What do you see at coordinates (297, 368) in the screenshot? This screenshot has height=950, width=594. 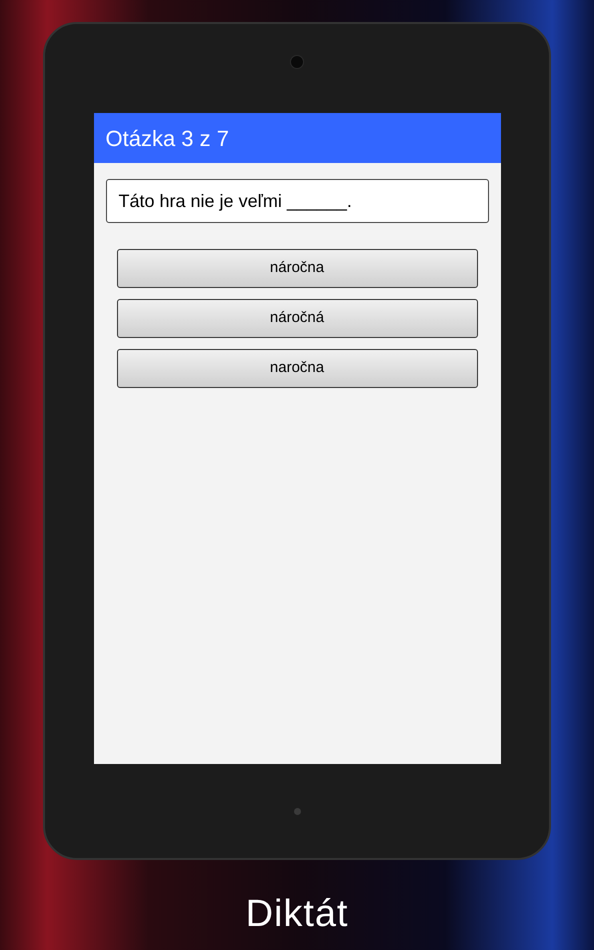 I see `answer-button: naročna` at bounding box center [297, 368].